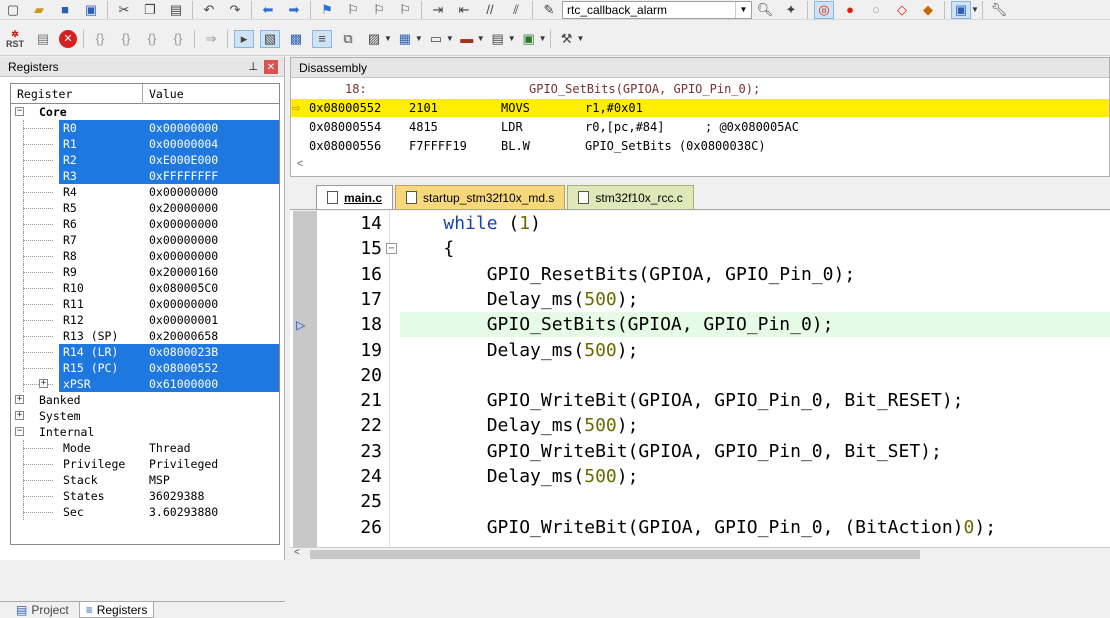  What do you see at coordinates (253, 66) in the screenshot?
I see `pin-icon: ⊥` at bounding box center [253, 66].